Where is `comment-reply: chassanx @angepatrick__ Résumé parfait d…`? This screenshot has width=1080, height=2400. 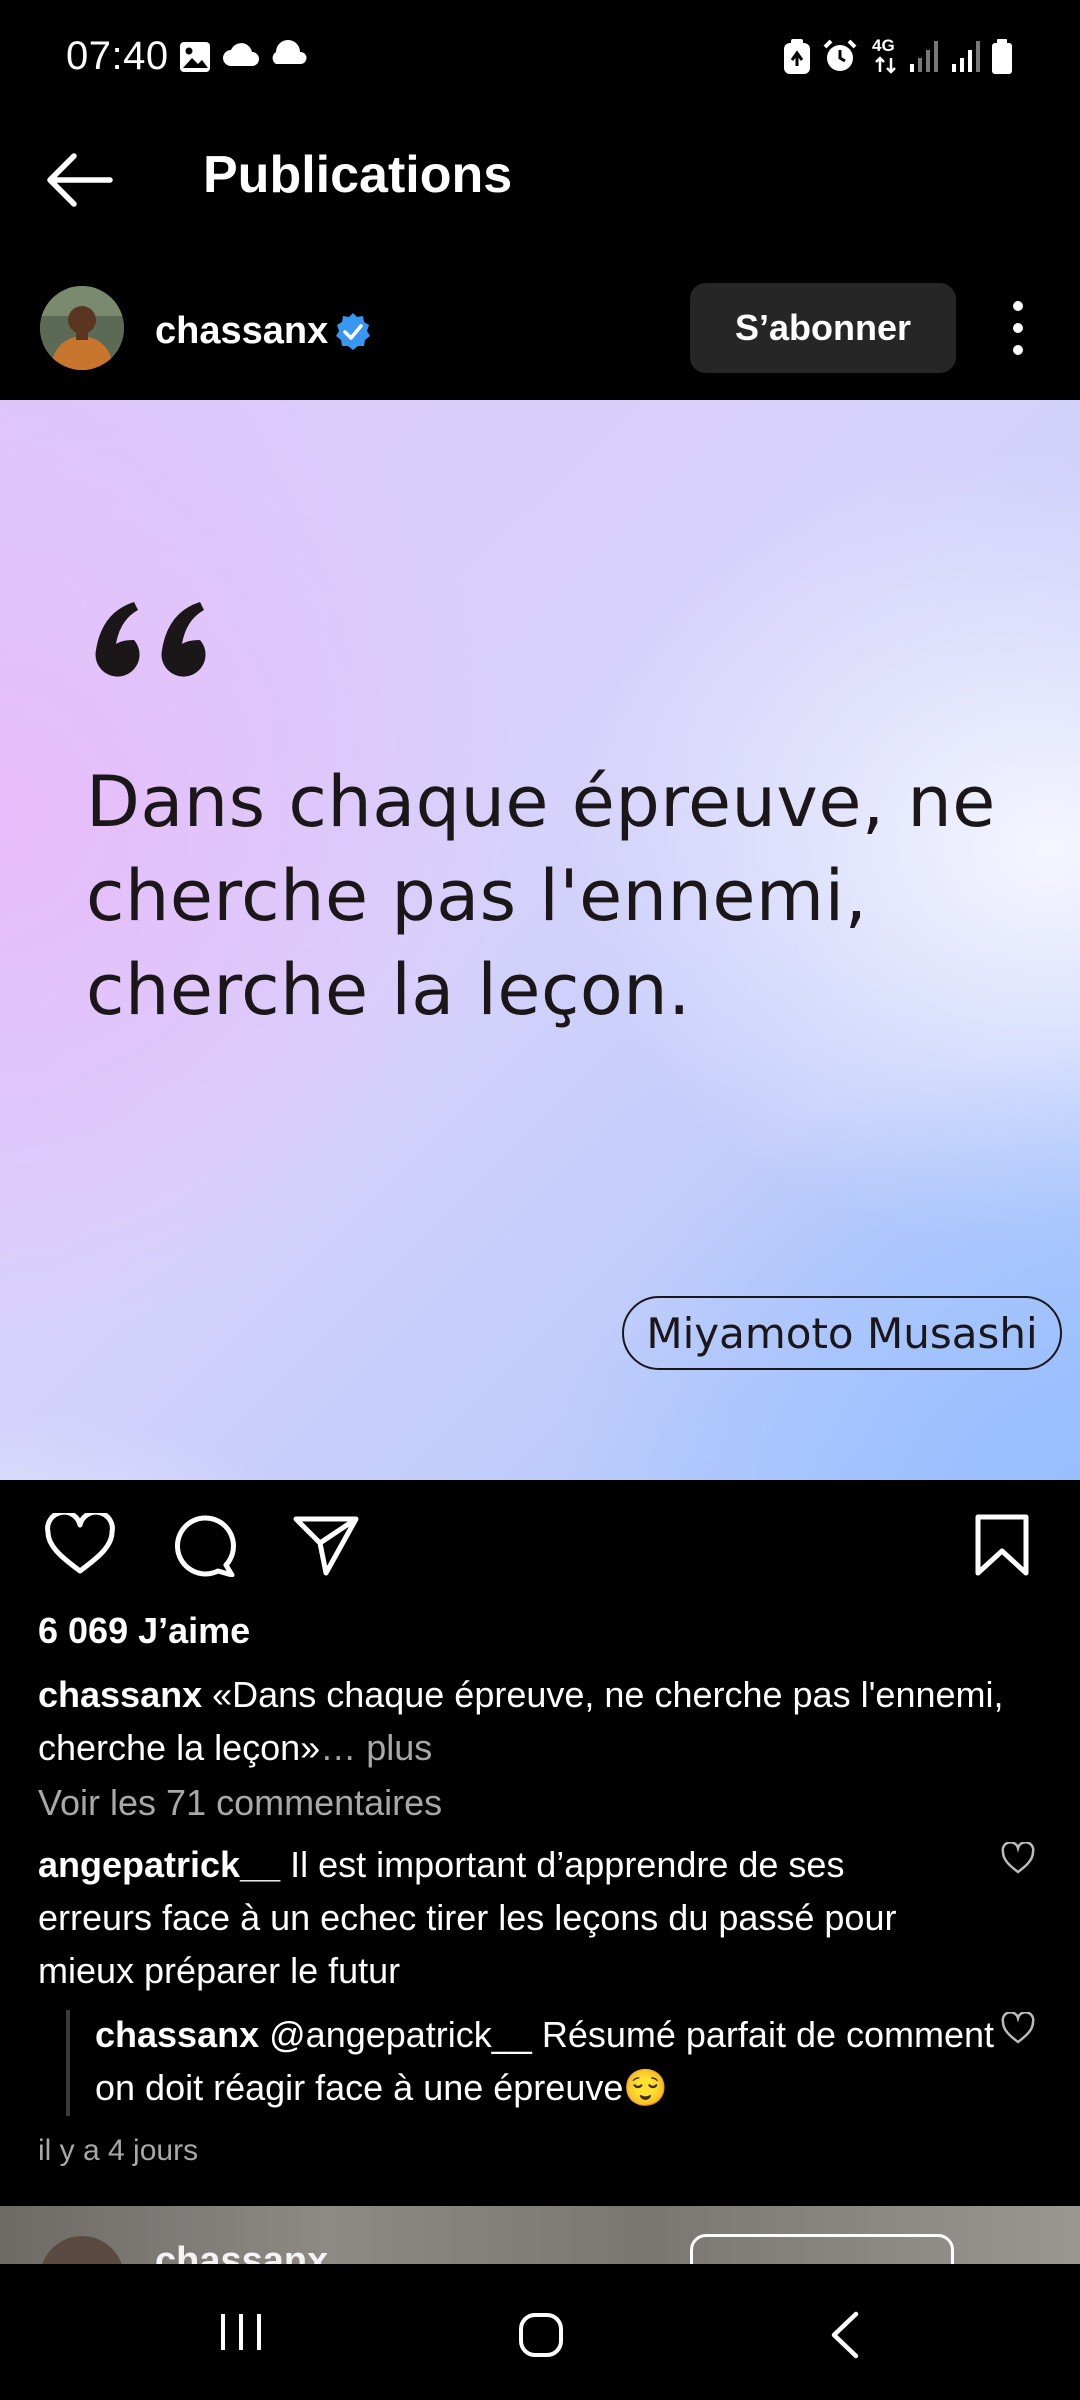
comment-reply: chassanx @angepatrick__ Résumé parfait d… is located at coordinates (545, 2061).